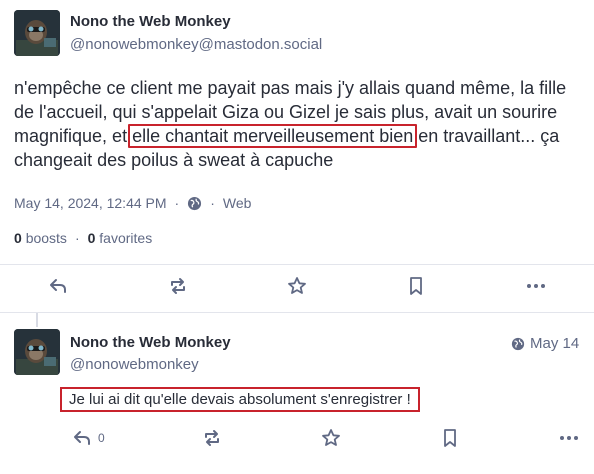 This screenshot has width=594, height=474. Describe the element at coordinates (90, 203) in the screenshot. I see `post-timestamp: May 14, 2024, 12:44 PM` at that location.